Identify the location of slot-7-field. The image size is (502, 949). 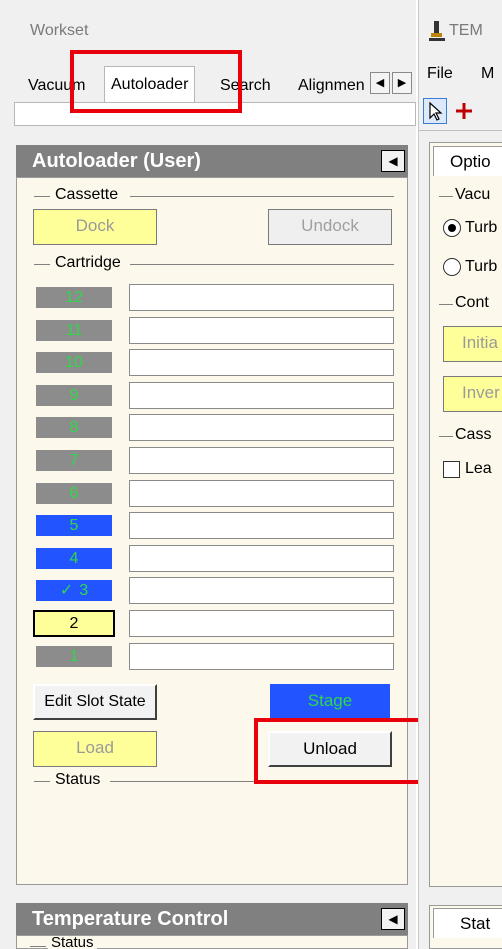
(261, 460).